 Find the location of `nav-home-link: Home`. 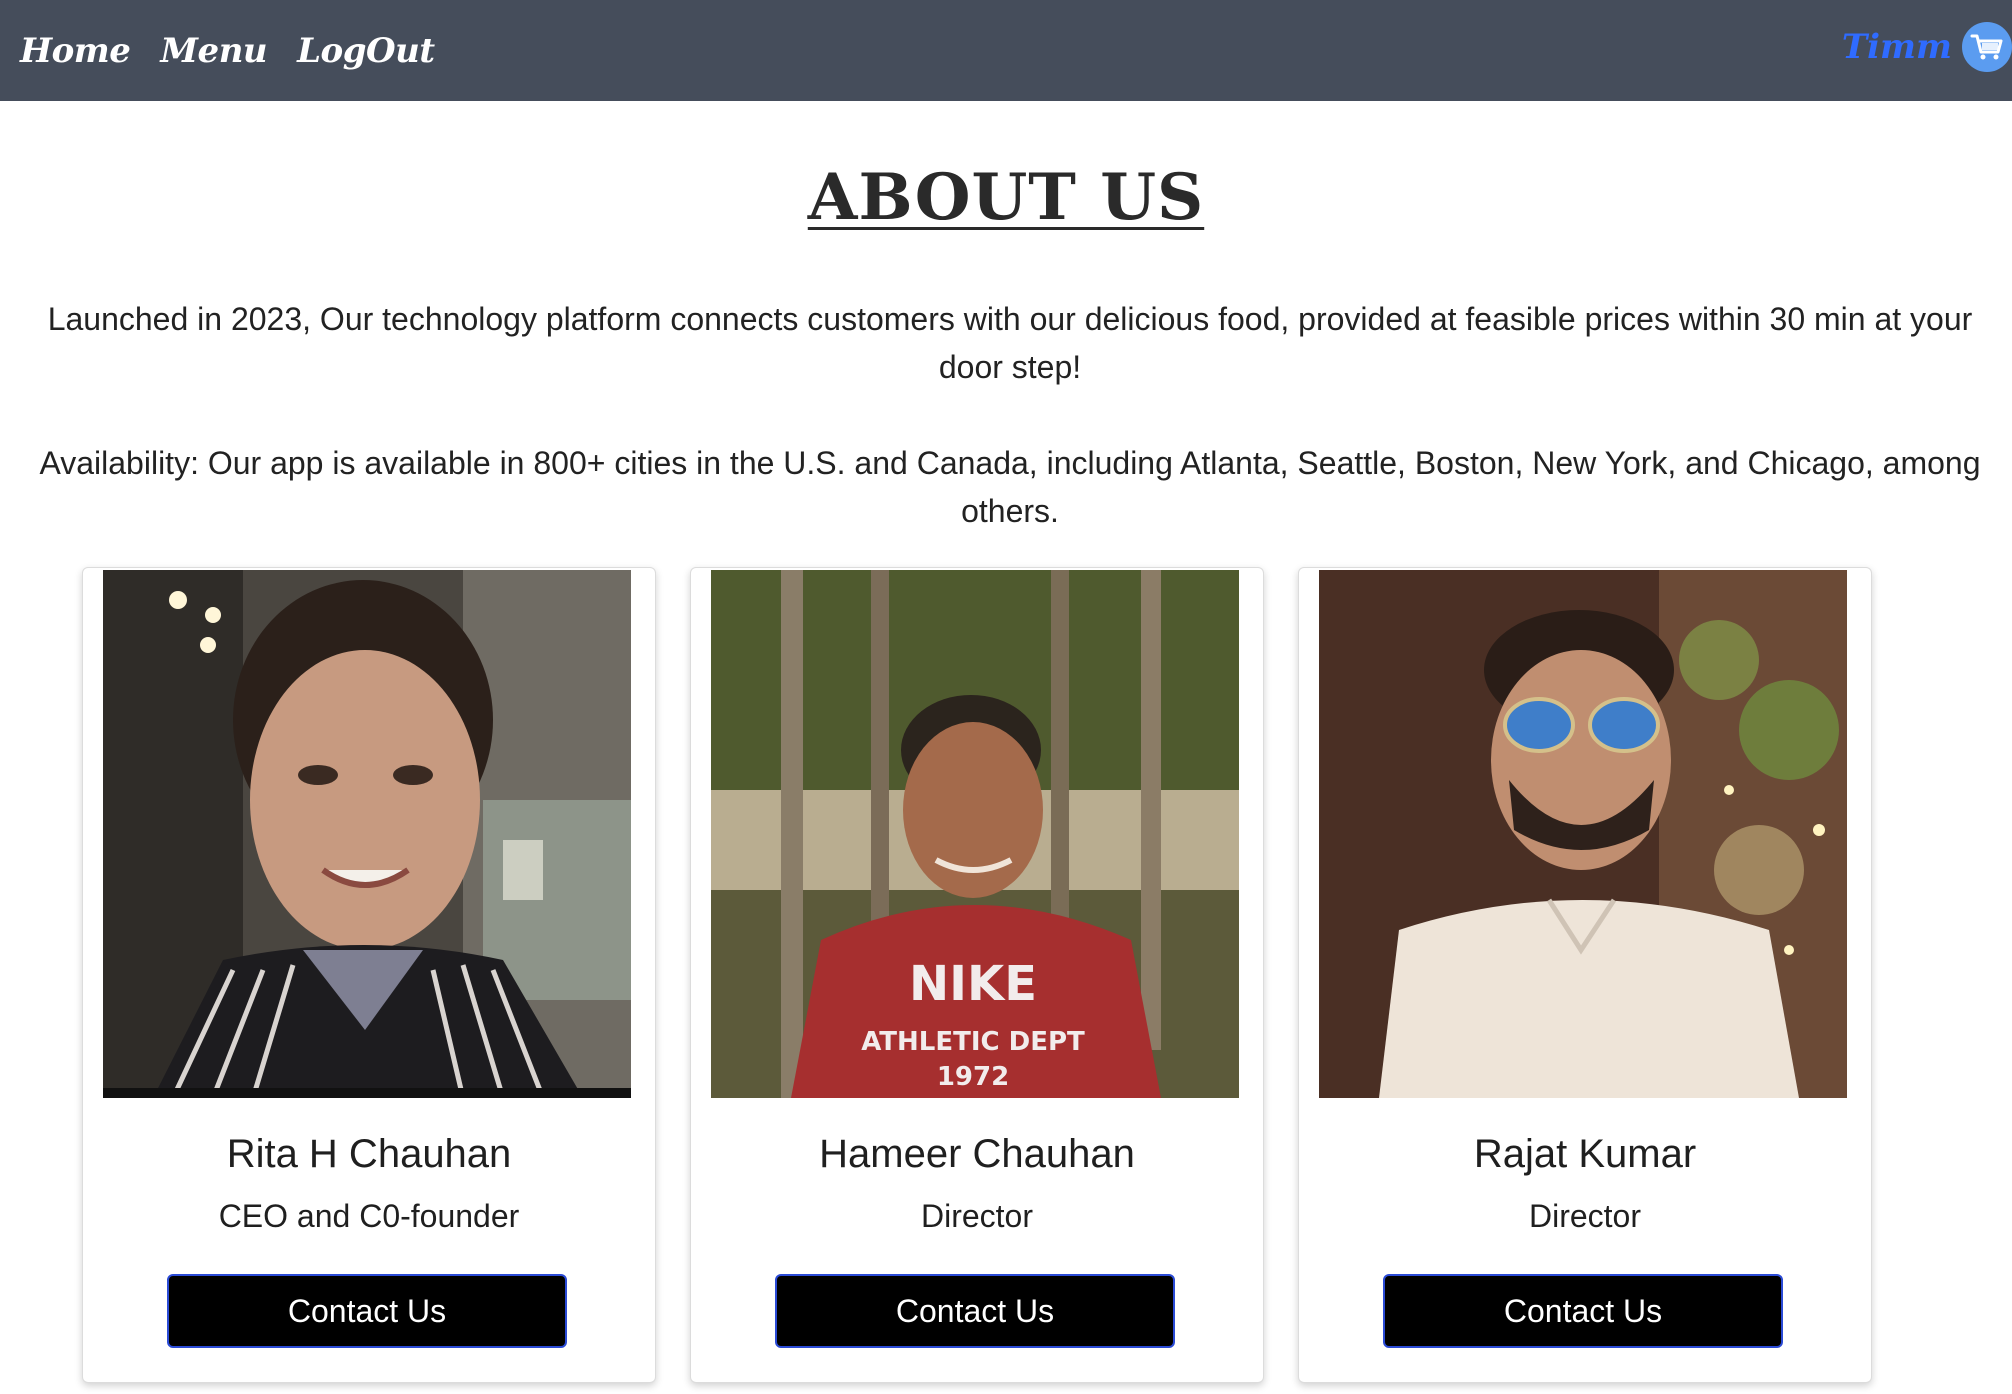

nav-home-link: Home is located at coordinates (75, 51).